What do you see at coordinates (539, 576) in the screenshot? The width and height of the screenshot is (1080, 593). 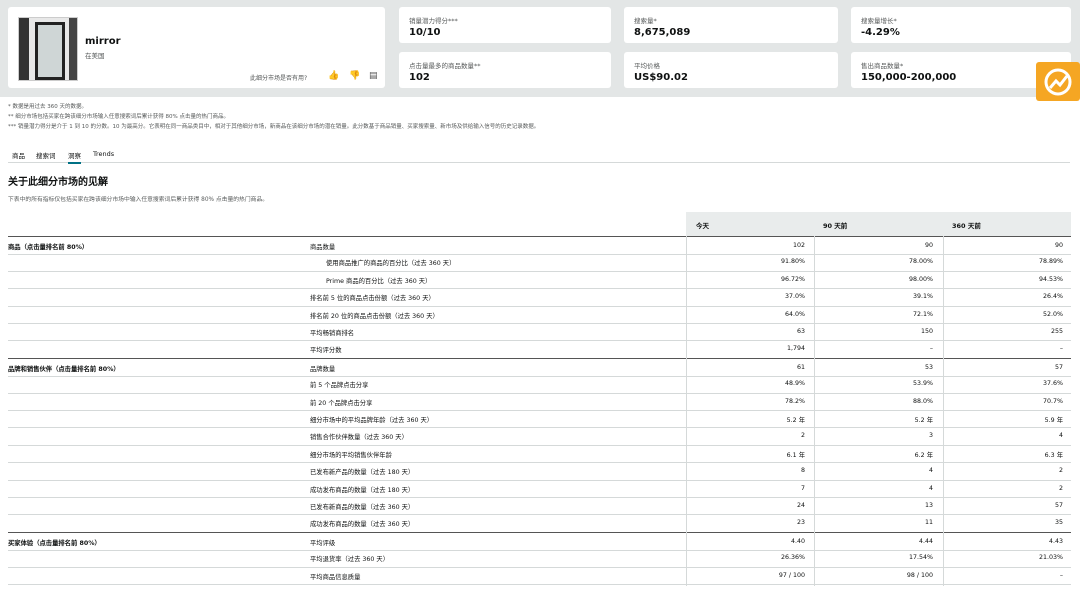 I see `table-row: 平均商品信息质量 97 / 100 98 / 100 –` at bounding box center [539, 576].